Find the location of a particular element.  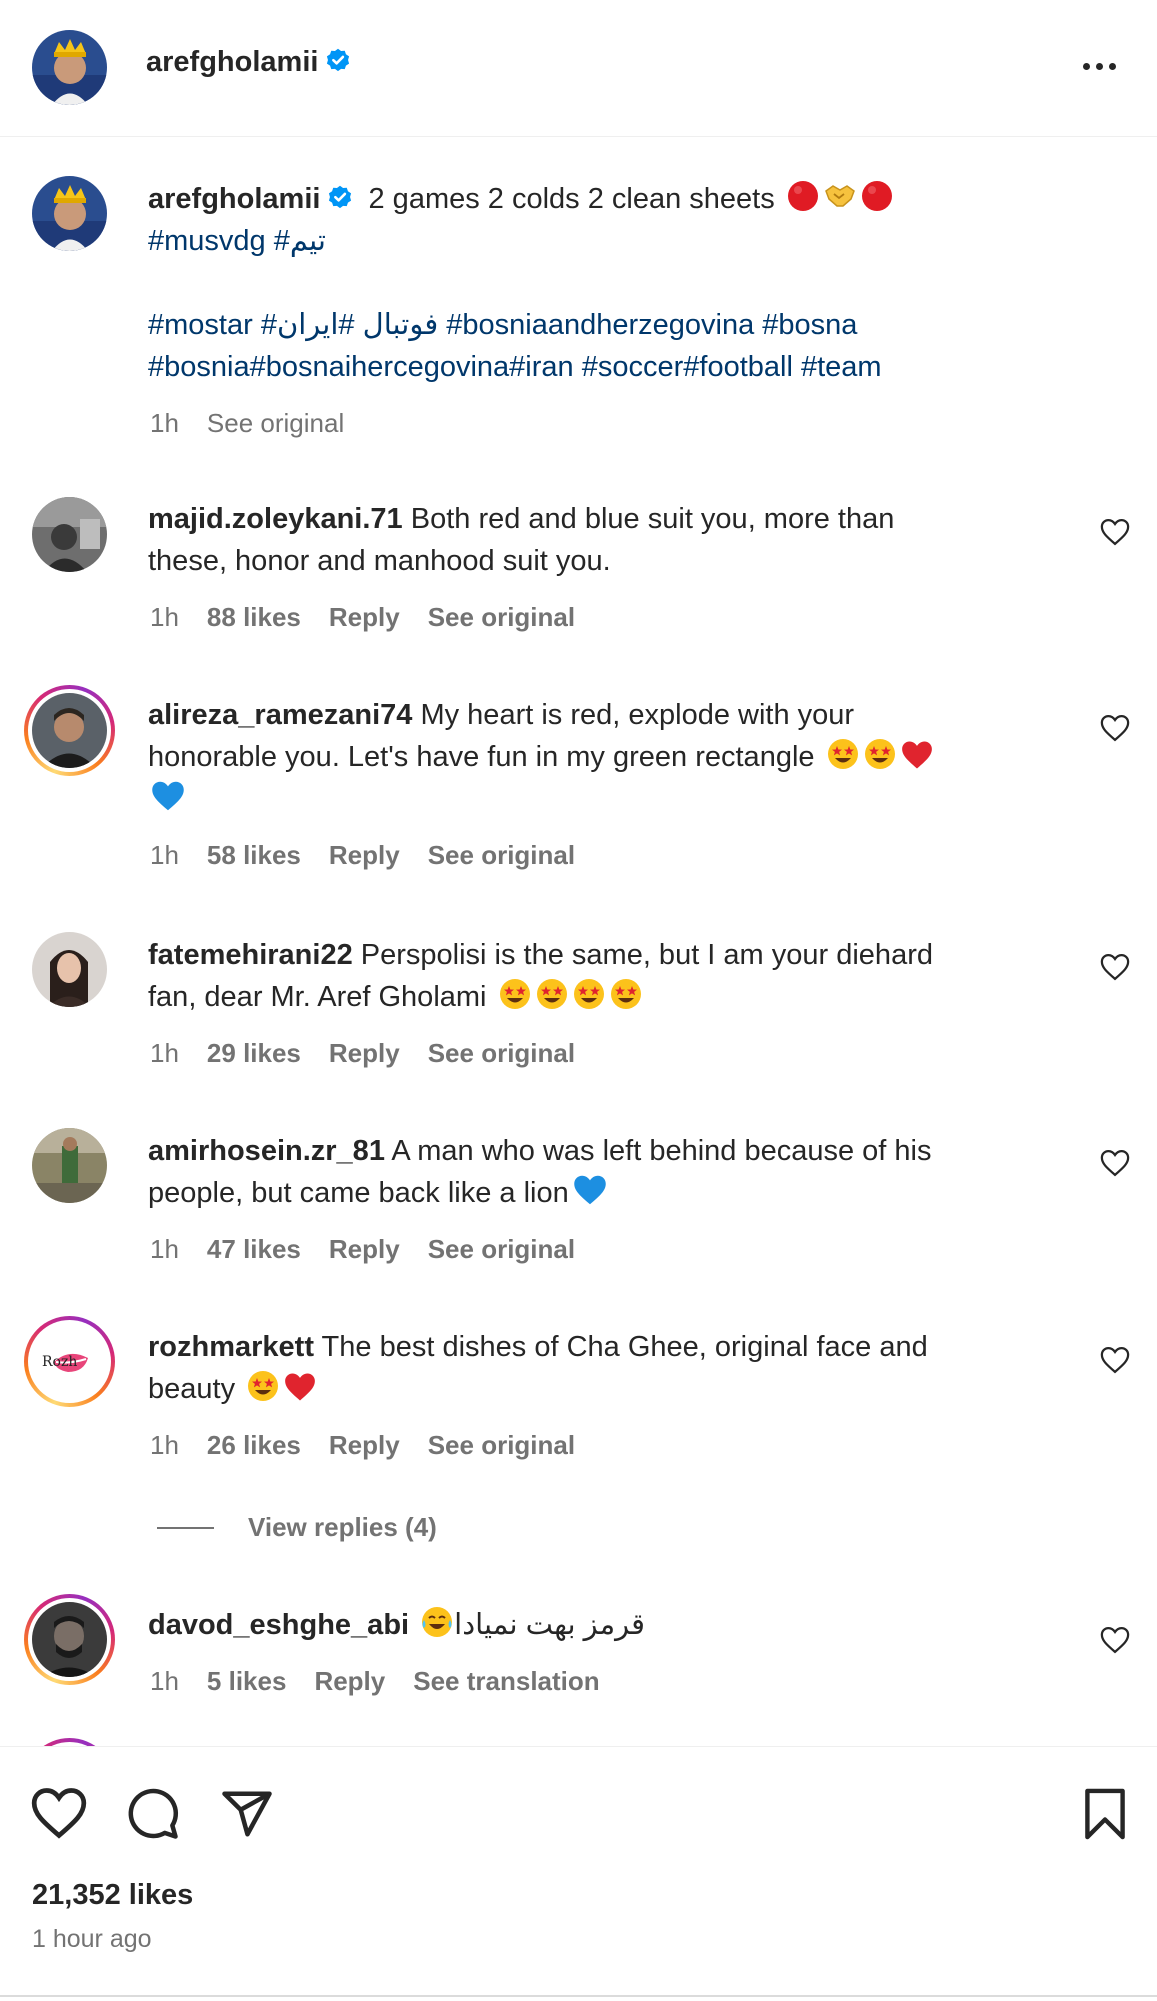

footer-divider is located at coordinates (578, 1996).